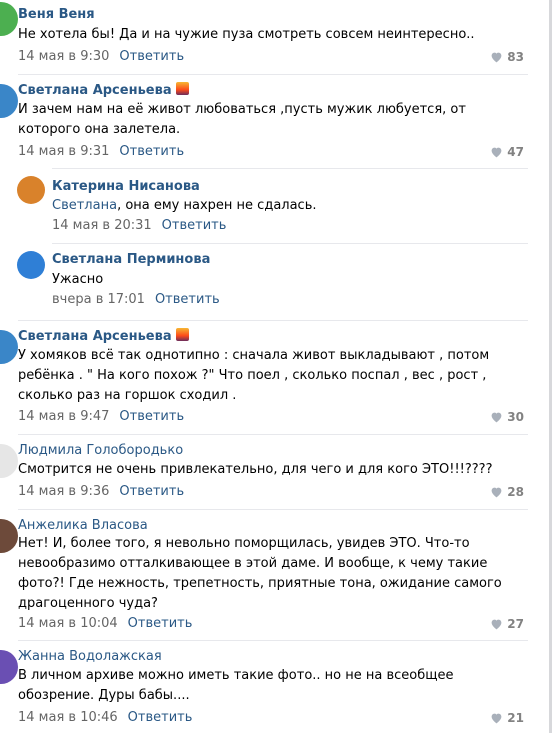 This screenshot has width=552, height=733. What do you see at coordinates (63, 56) in the screenshot?
I see `comment-date: 14 мая в 9:30` at bounding box center [63, 56].